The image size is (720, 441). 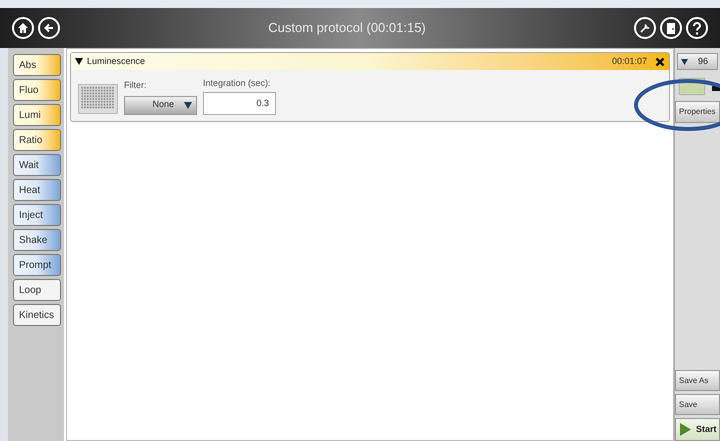 What do you see at coordinates (37, 140) in the screenshot?
I see `step-button: Ratio` at bounding box center [37, 140].